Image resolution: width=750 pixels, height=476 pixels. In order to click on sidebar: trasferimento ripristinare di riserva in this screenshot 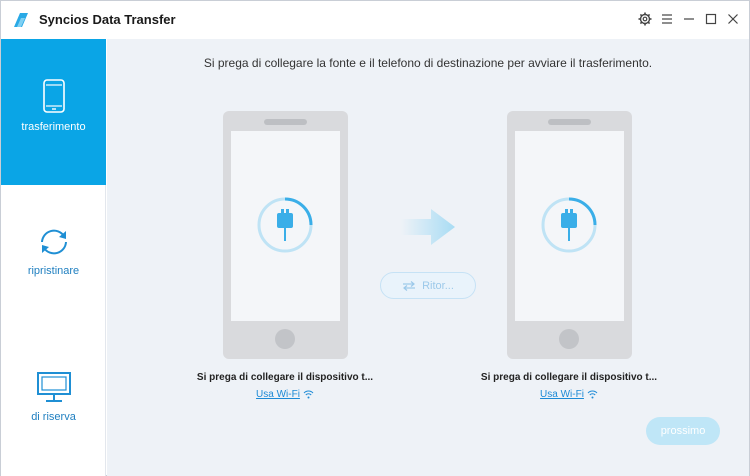, I will do `click(53, 257)`.